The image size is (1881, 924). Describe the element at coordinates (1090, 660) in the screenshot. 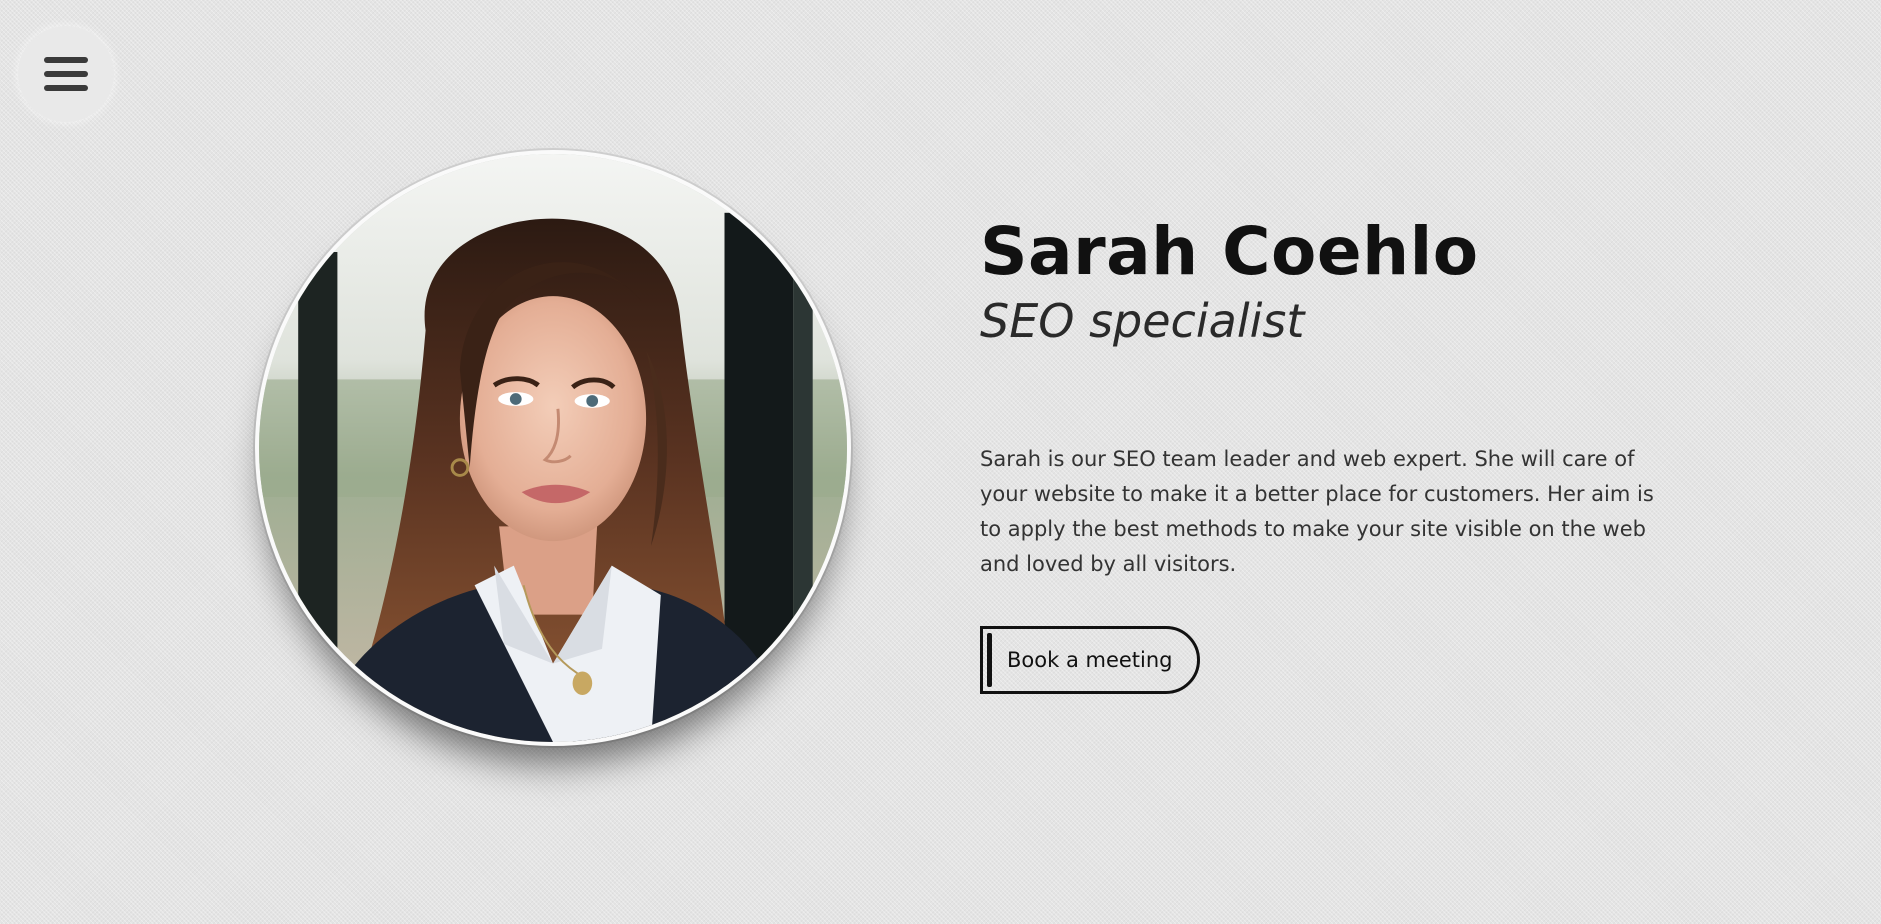

I see `book-meeting-button: Book a meeting` at that location.